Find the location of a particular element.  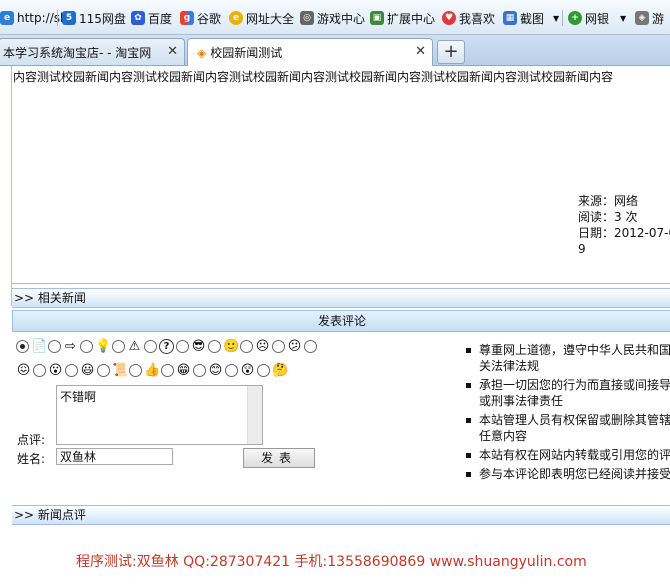

page-favicon-icon: ◈ is located at coordinates (202, 52).